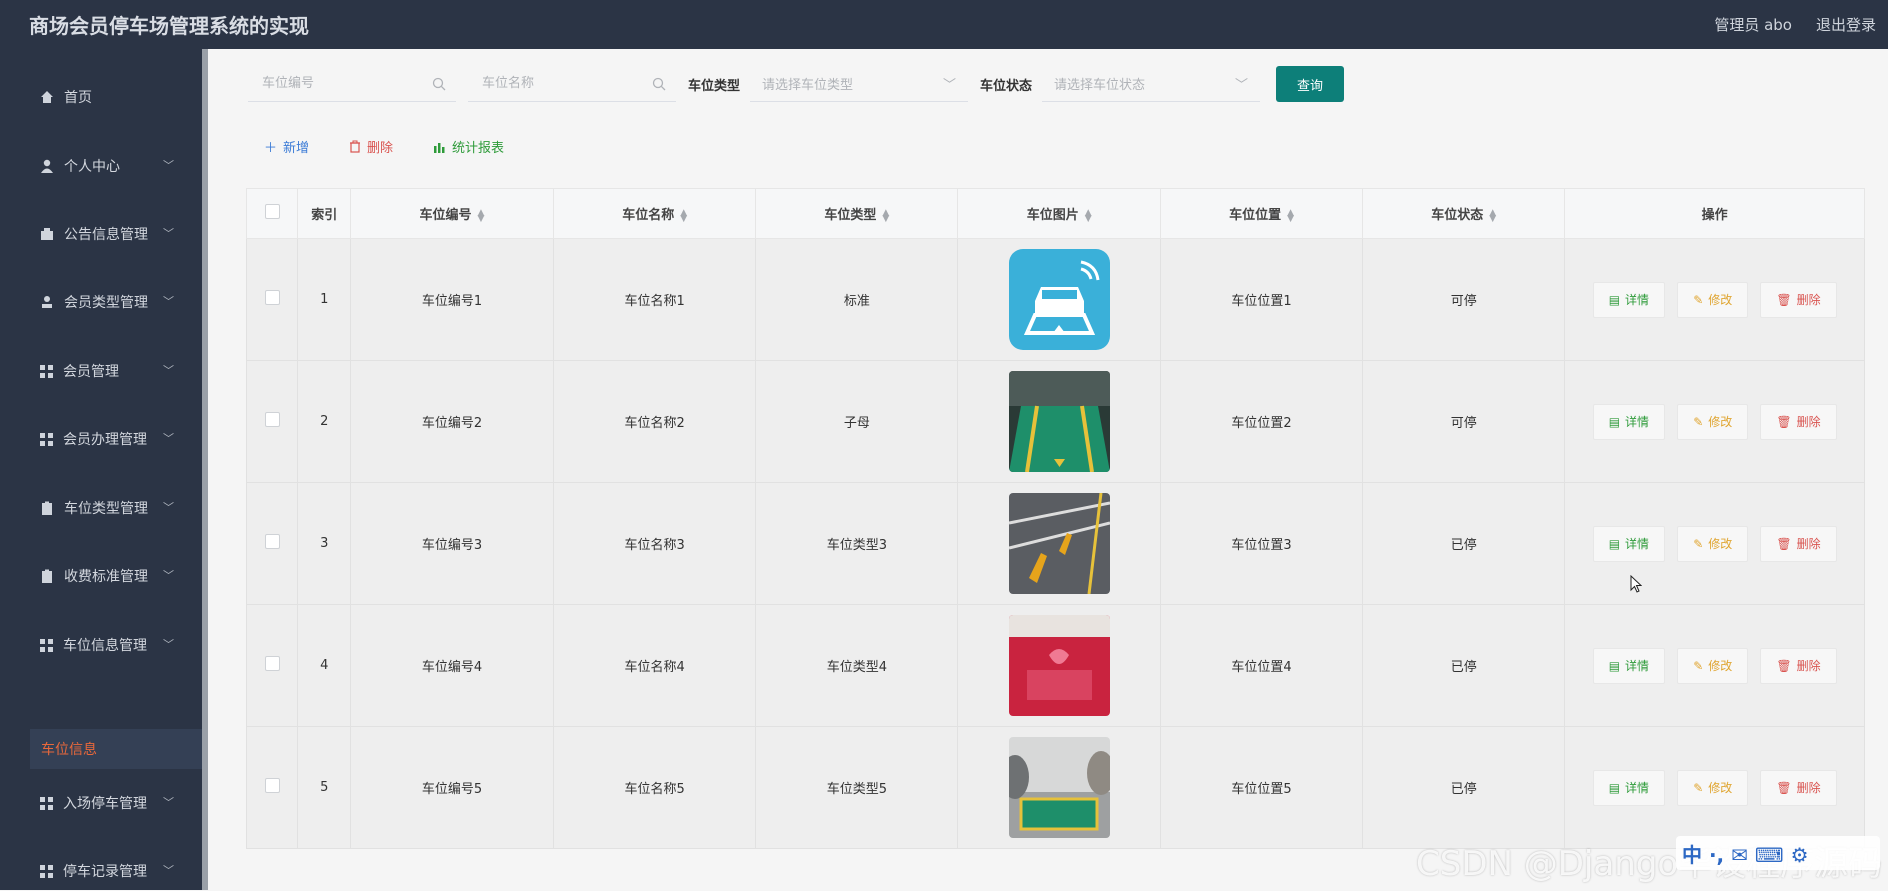 The height and width of the screenshot is (891, 1888). I want to click on sidebar-item-home: 首页, so click(101, 97).